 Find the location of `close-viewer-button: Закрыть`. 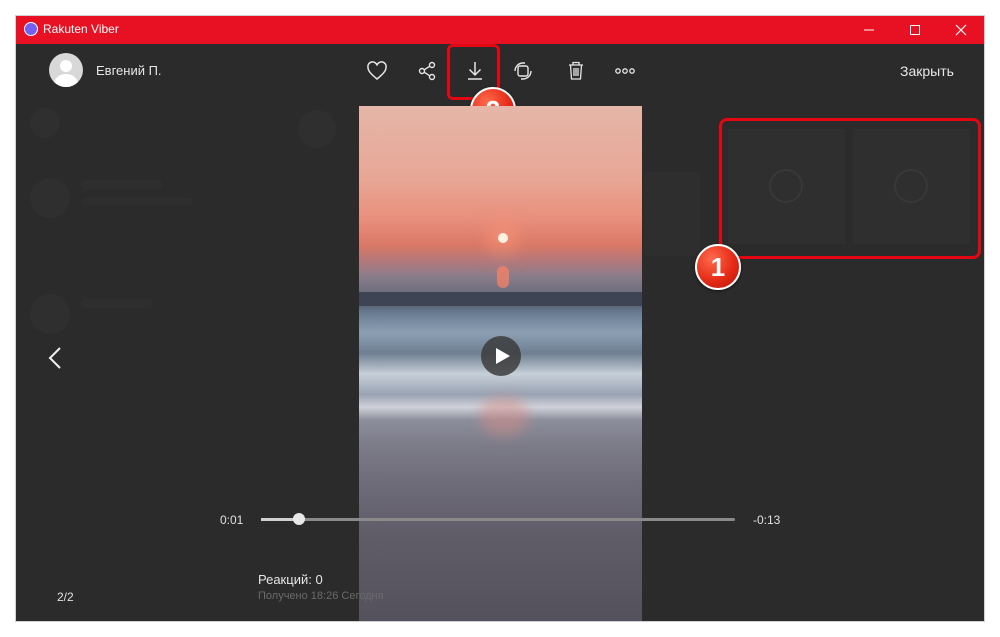

close-viewer-button: Закрыть is located at coordinates (927, 71).